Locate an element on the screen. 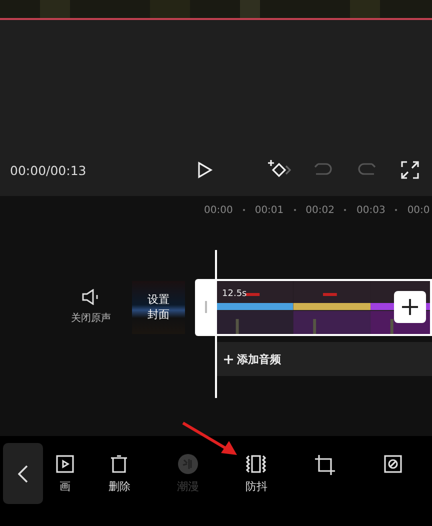 The width and height of the screenshot is (432, 526). trim-handle is located at coordinates (205, 307).